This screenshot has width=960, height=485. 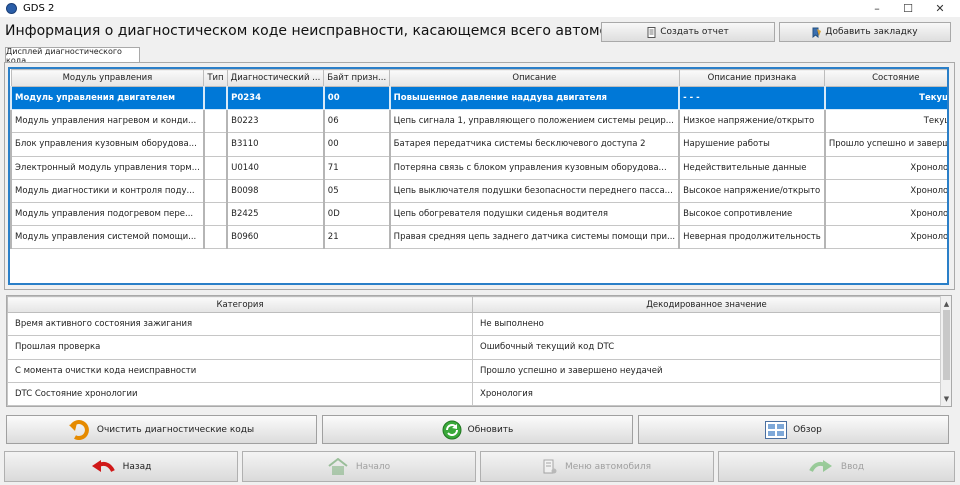 I want to click on overview-button: Обзор, so click(x=793, y=429).